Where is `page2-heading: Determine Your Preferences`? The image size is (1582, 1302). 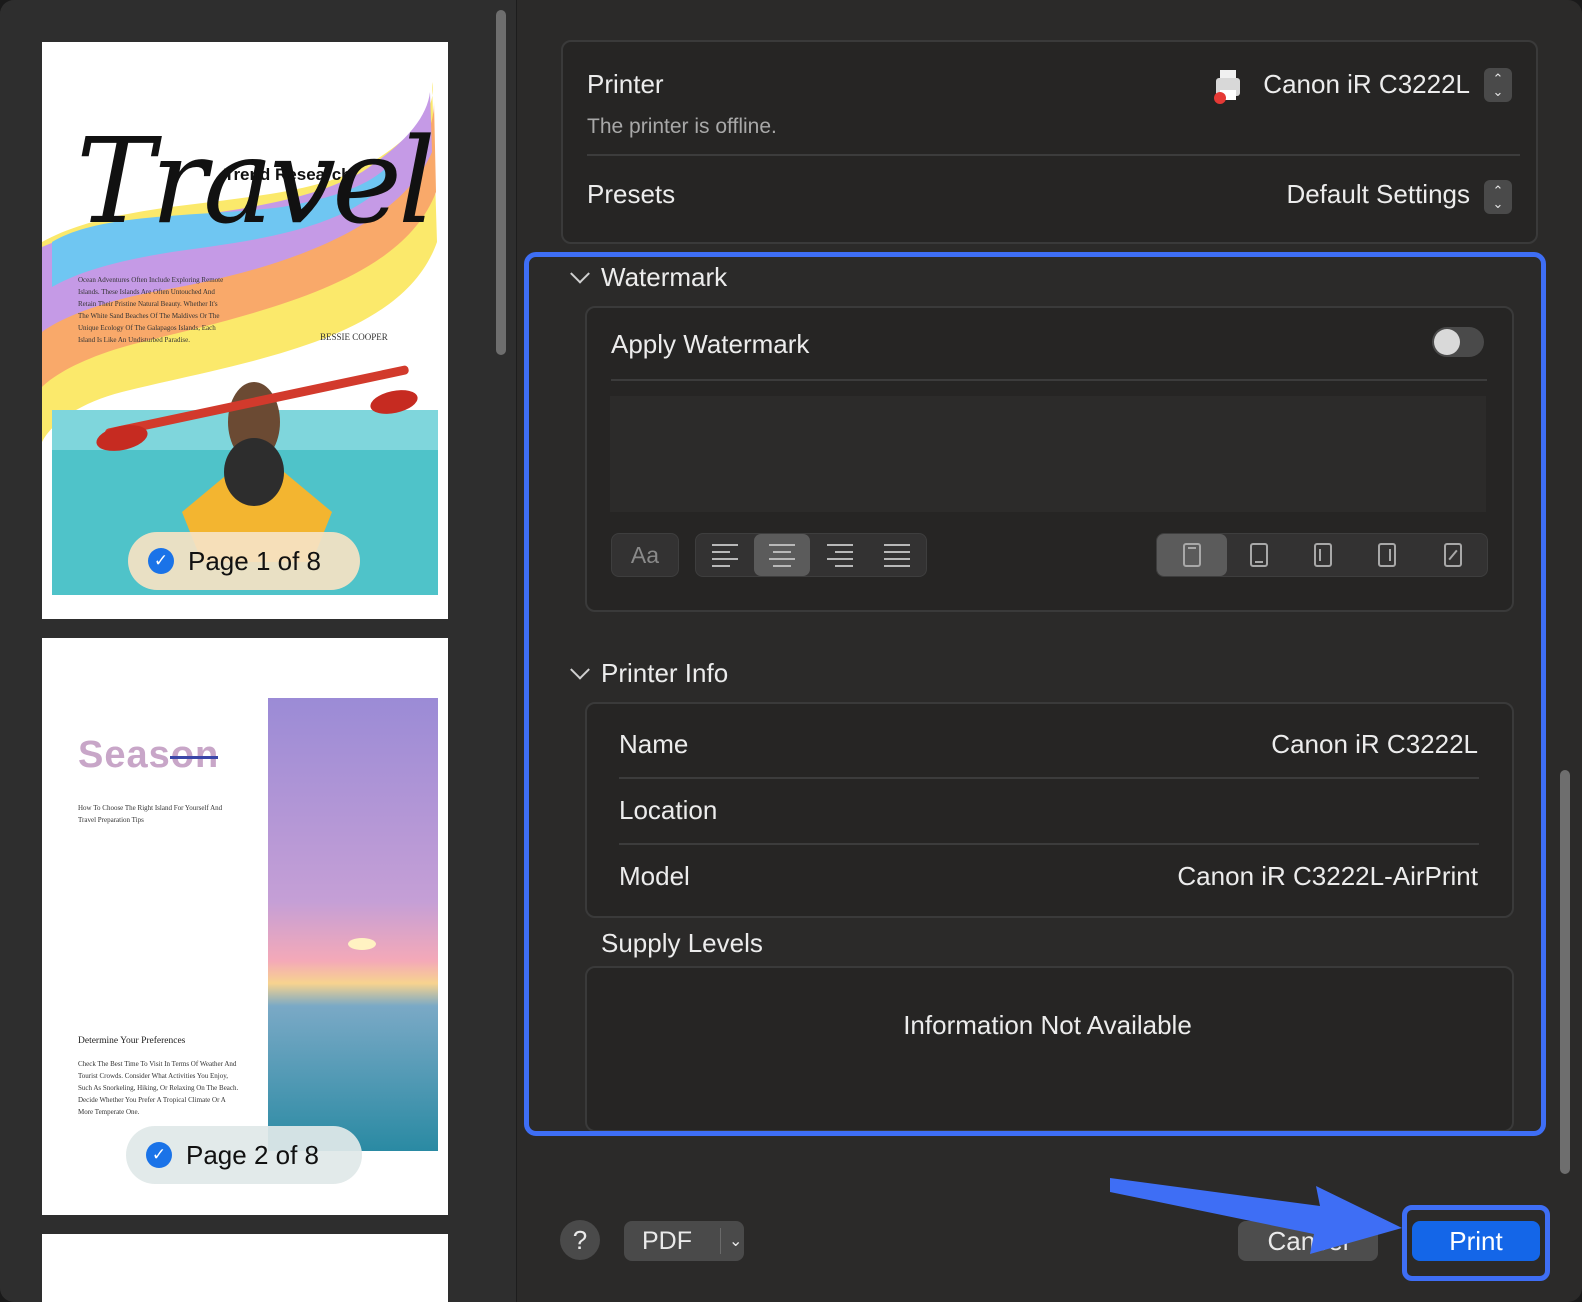
page2-heading: Determine Your Preferences is located at coordinates (132, 1041).